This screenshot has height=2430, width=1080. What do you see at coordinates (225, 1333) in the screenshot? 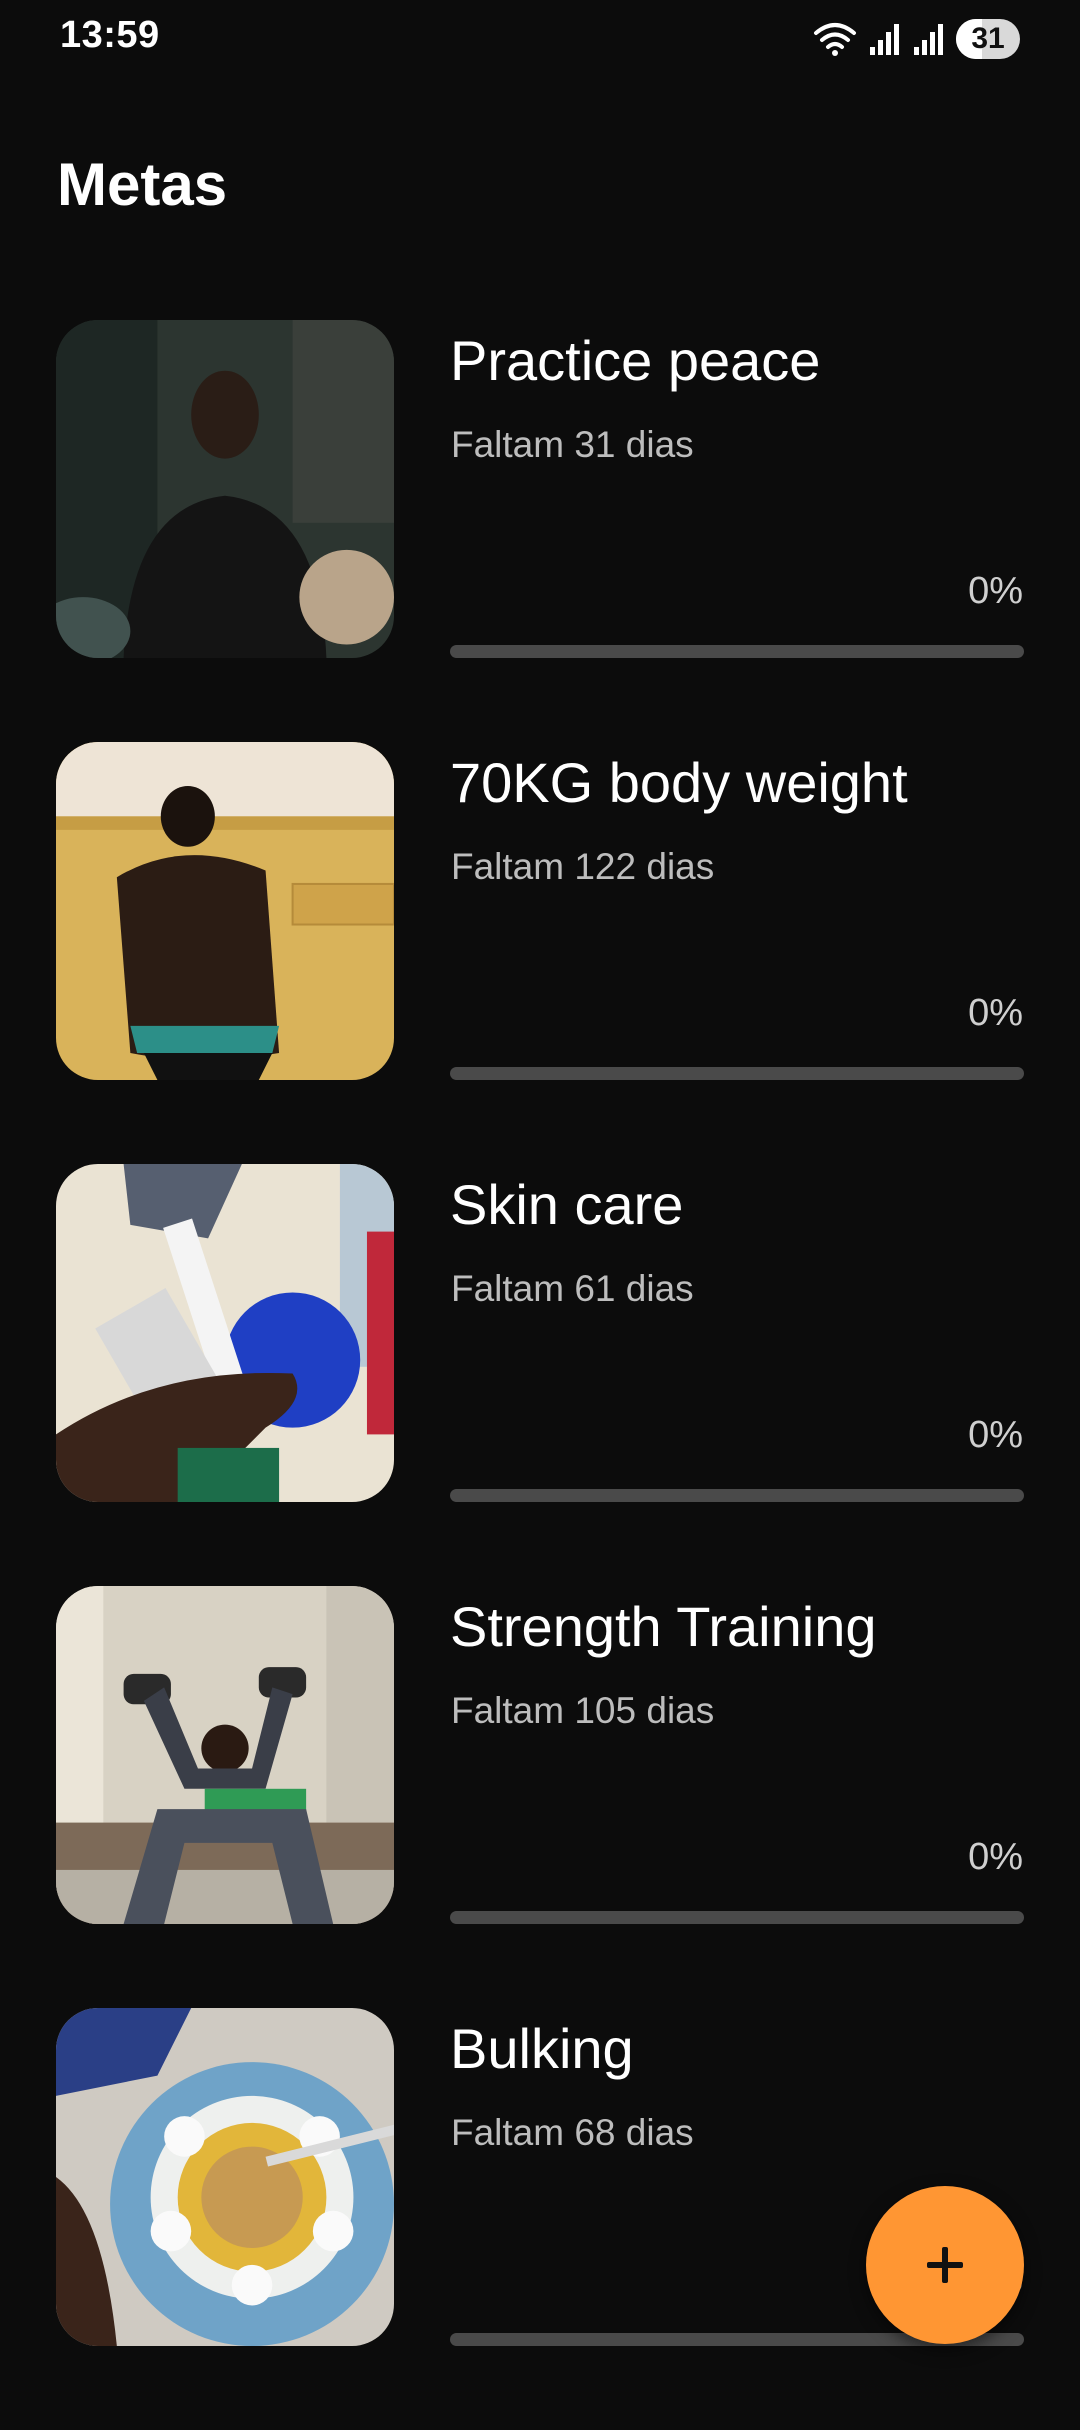
I see `goal-image-skincare` at bounding box center [225, 1333].